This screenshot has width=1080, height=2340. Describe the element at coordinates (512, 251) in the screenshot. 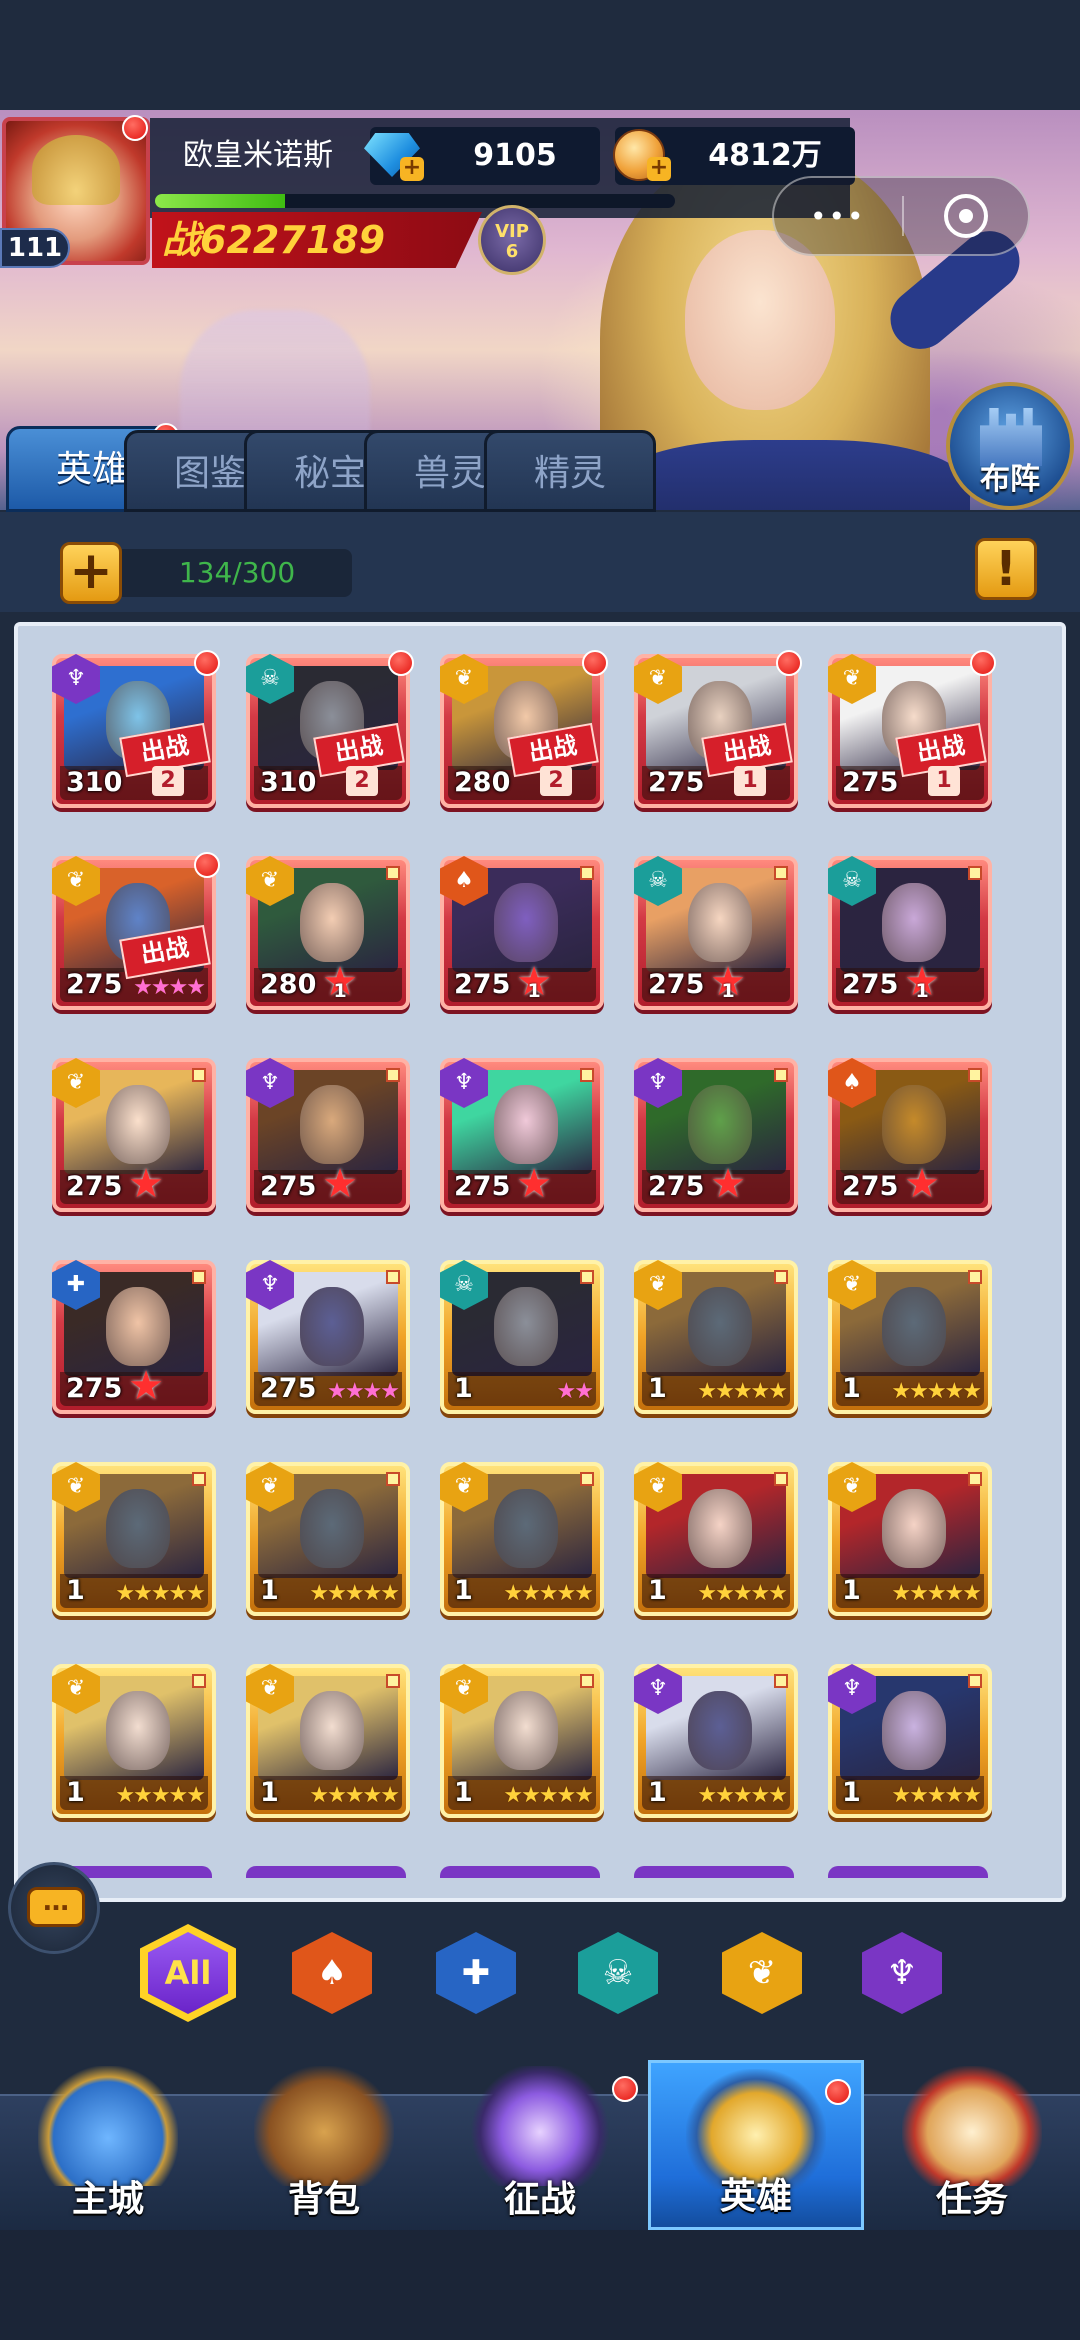

I see `vip-level: 6` at that location.